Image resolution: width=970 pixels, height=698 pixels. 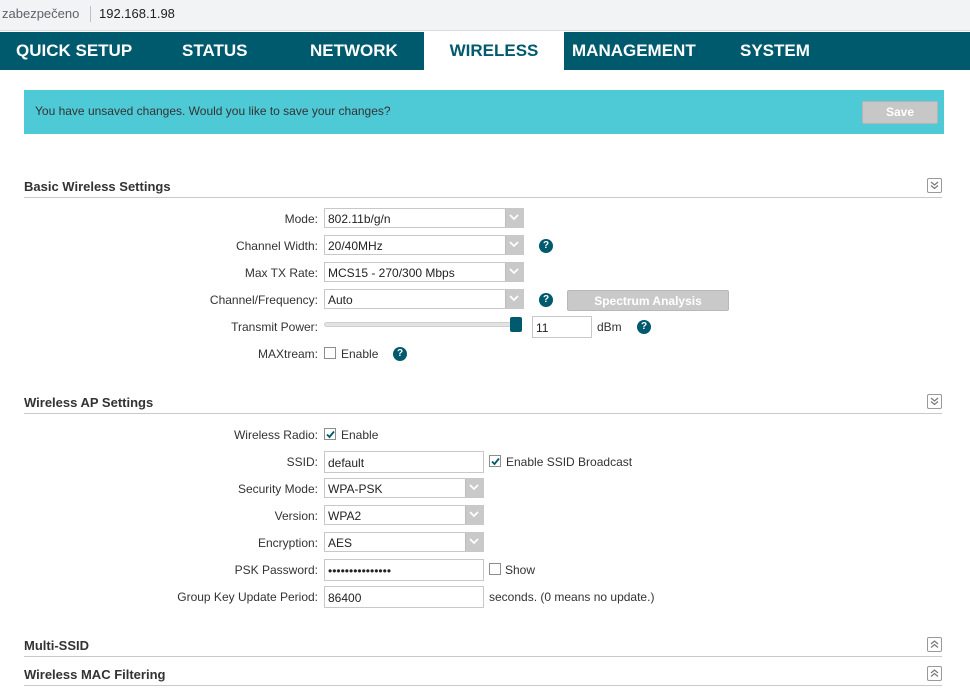 I want to click on psk-password-value: •••••••••••••••, so click(x=360, y=571).